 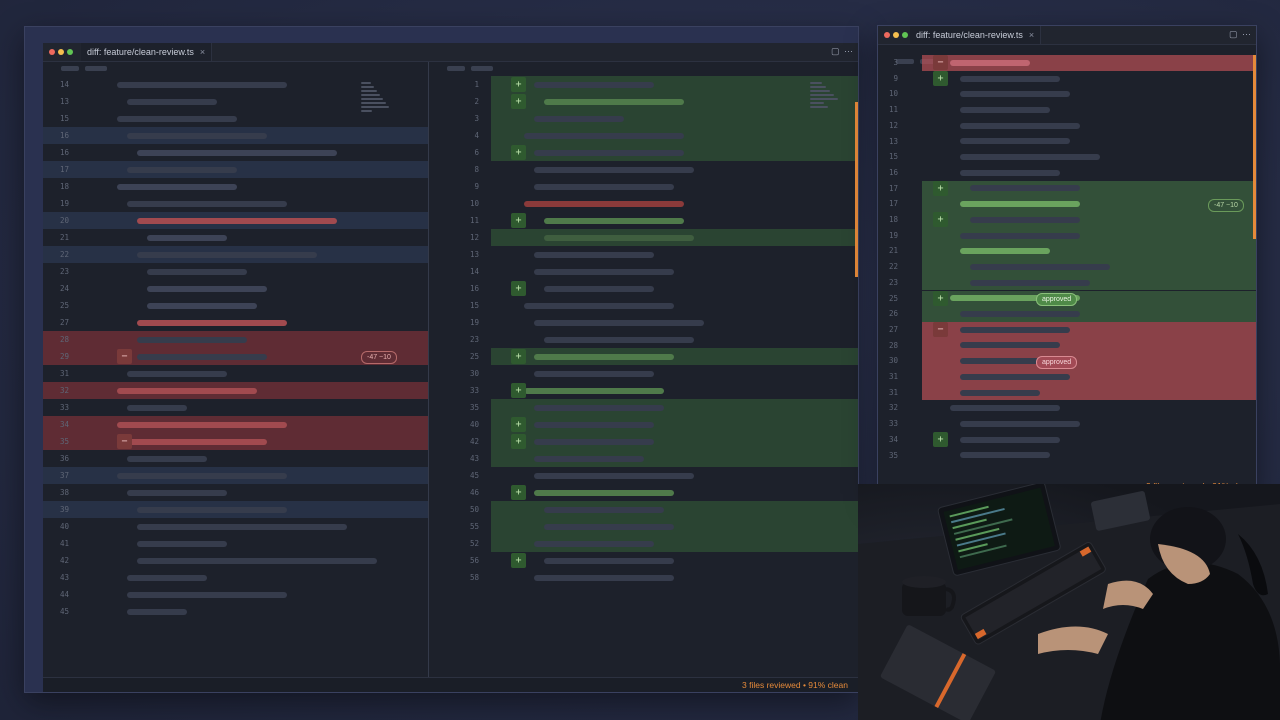 I want to click on code-line: 25 +, so click(x=664, y=356).